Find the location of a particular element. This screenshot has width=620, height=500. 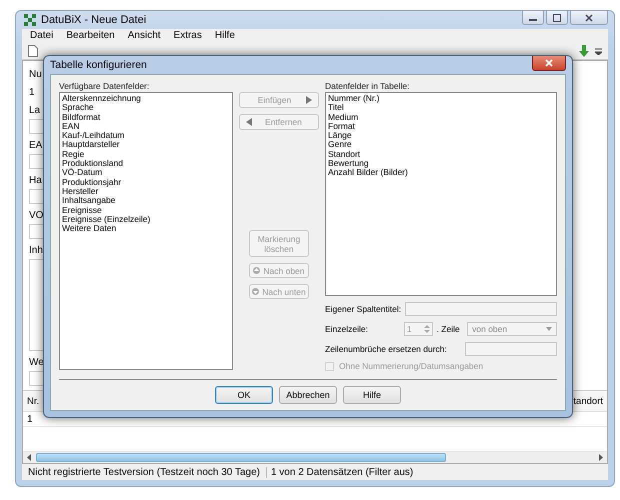

list-item: Genre is located at coordinates (441, 145).